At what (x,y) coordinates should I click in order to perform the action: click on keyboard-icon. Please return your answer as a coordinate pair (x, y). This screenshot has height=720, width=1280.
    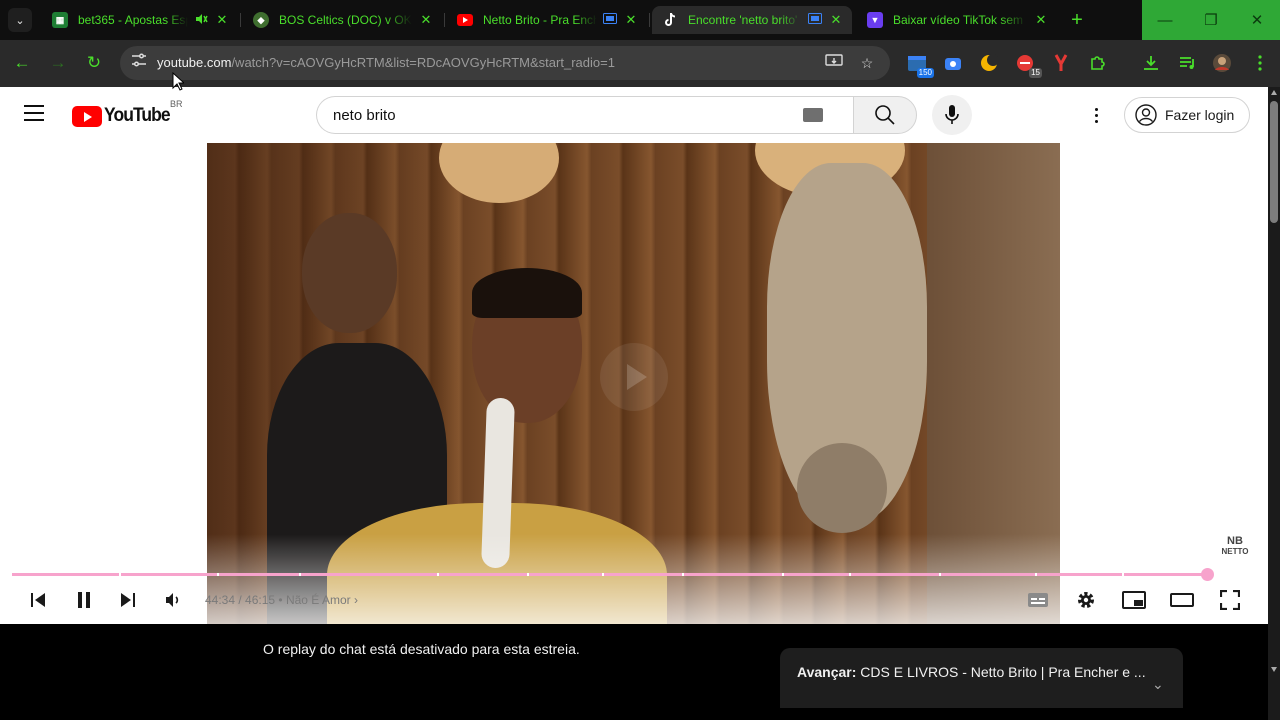
    Looking at the image, I should click on (813, 115).